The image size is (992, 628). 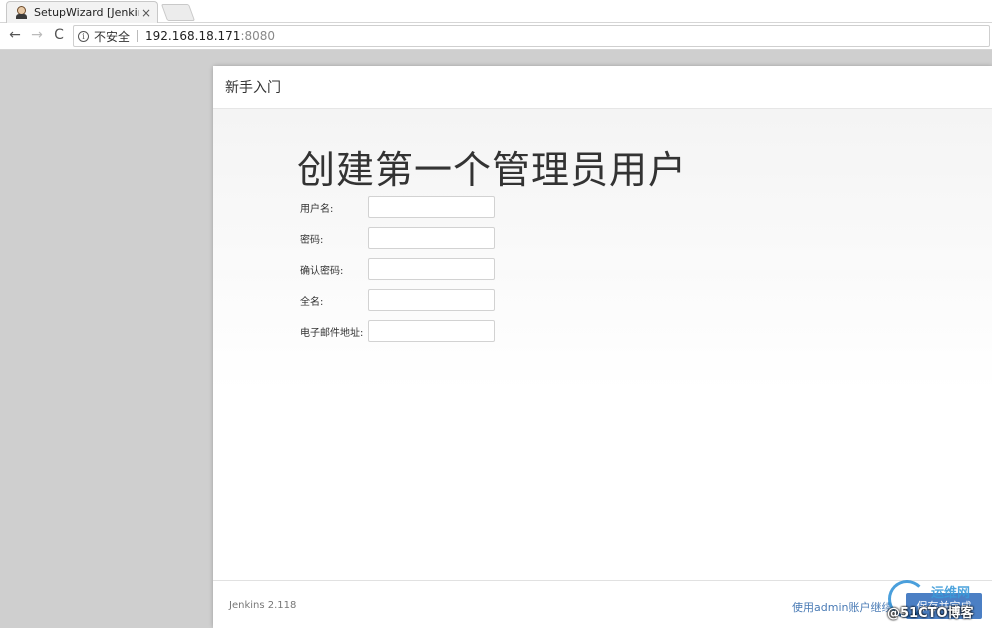 What do you see at coordinates (431, 238) in the screenshot?
I see `password-input` at bounding box center [431, 238].